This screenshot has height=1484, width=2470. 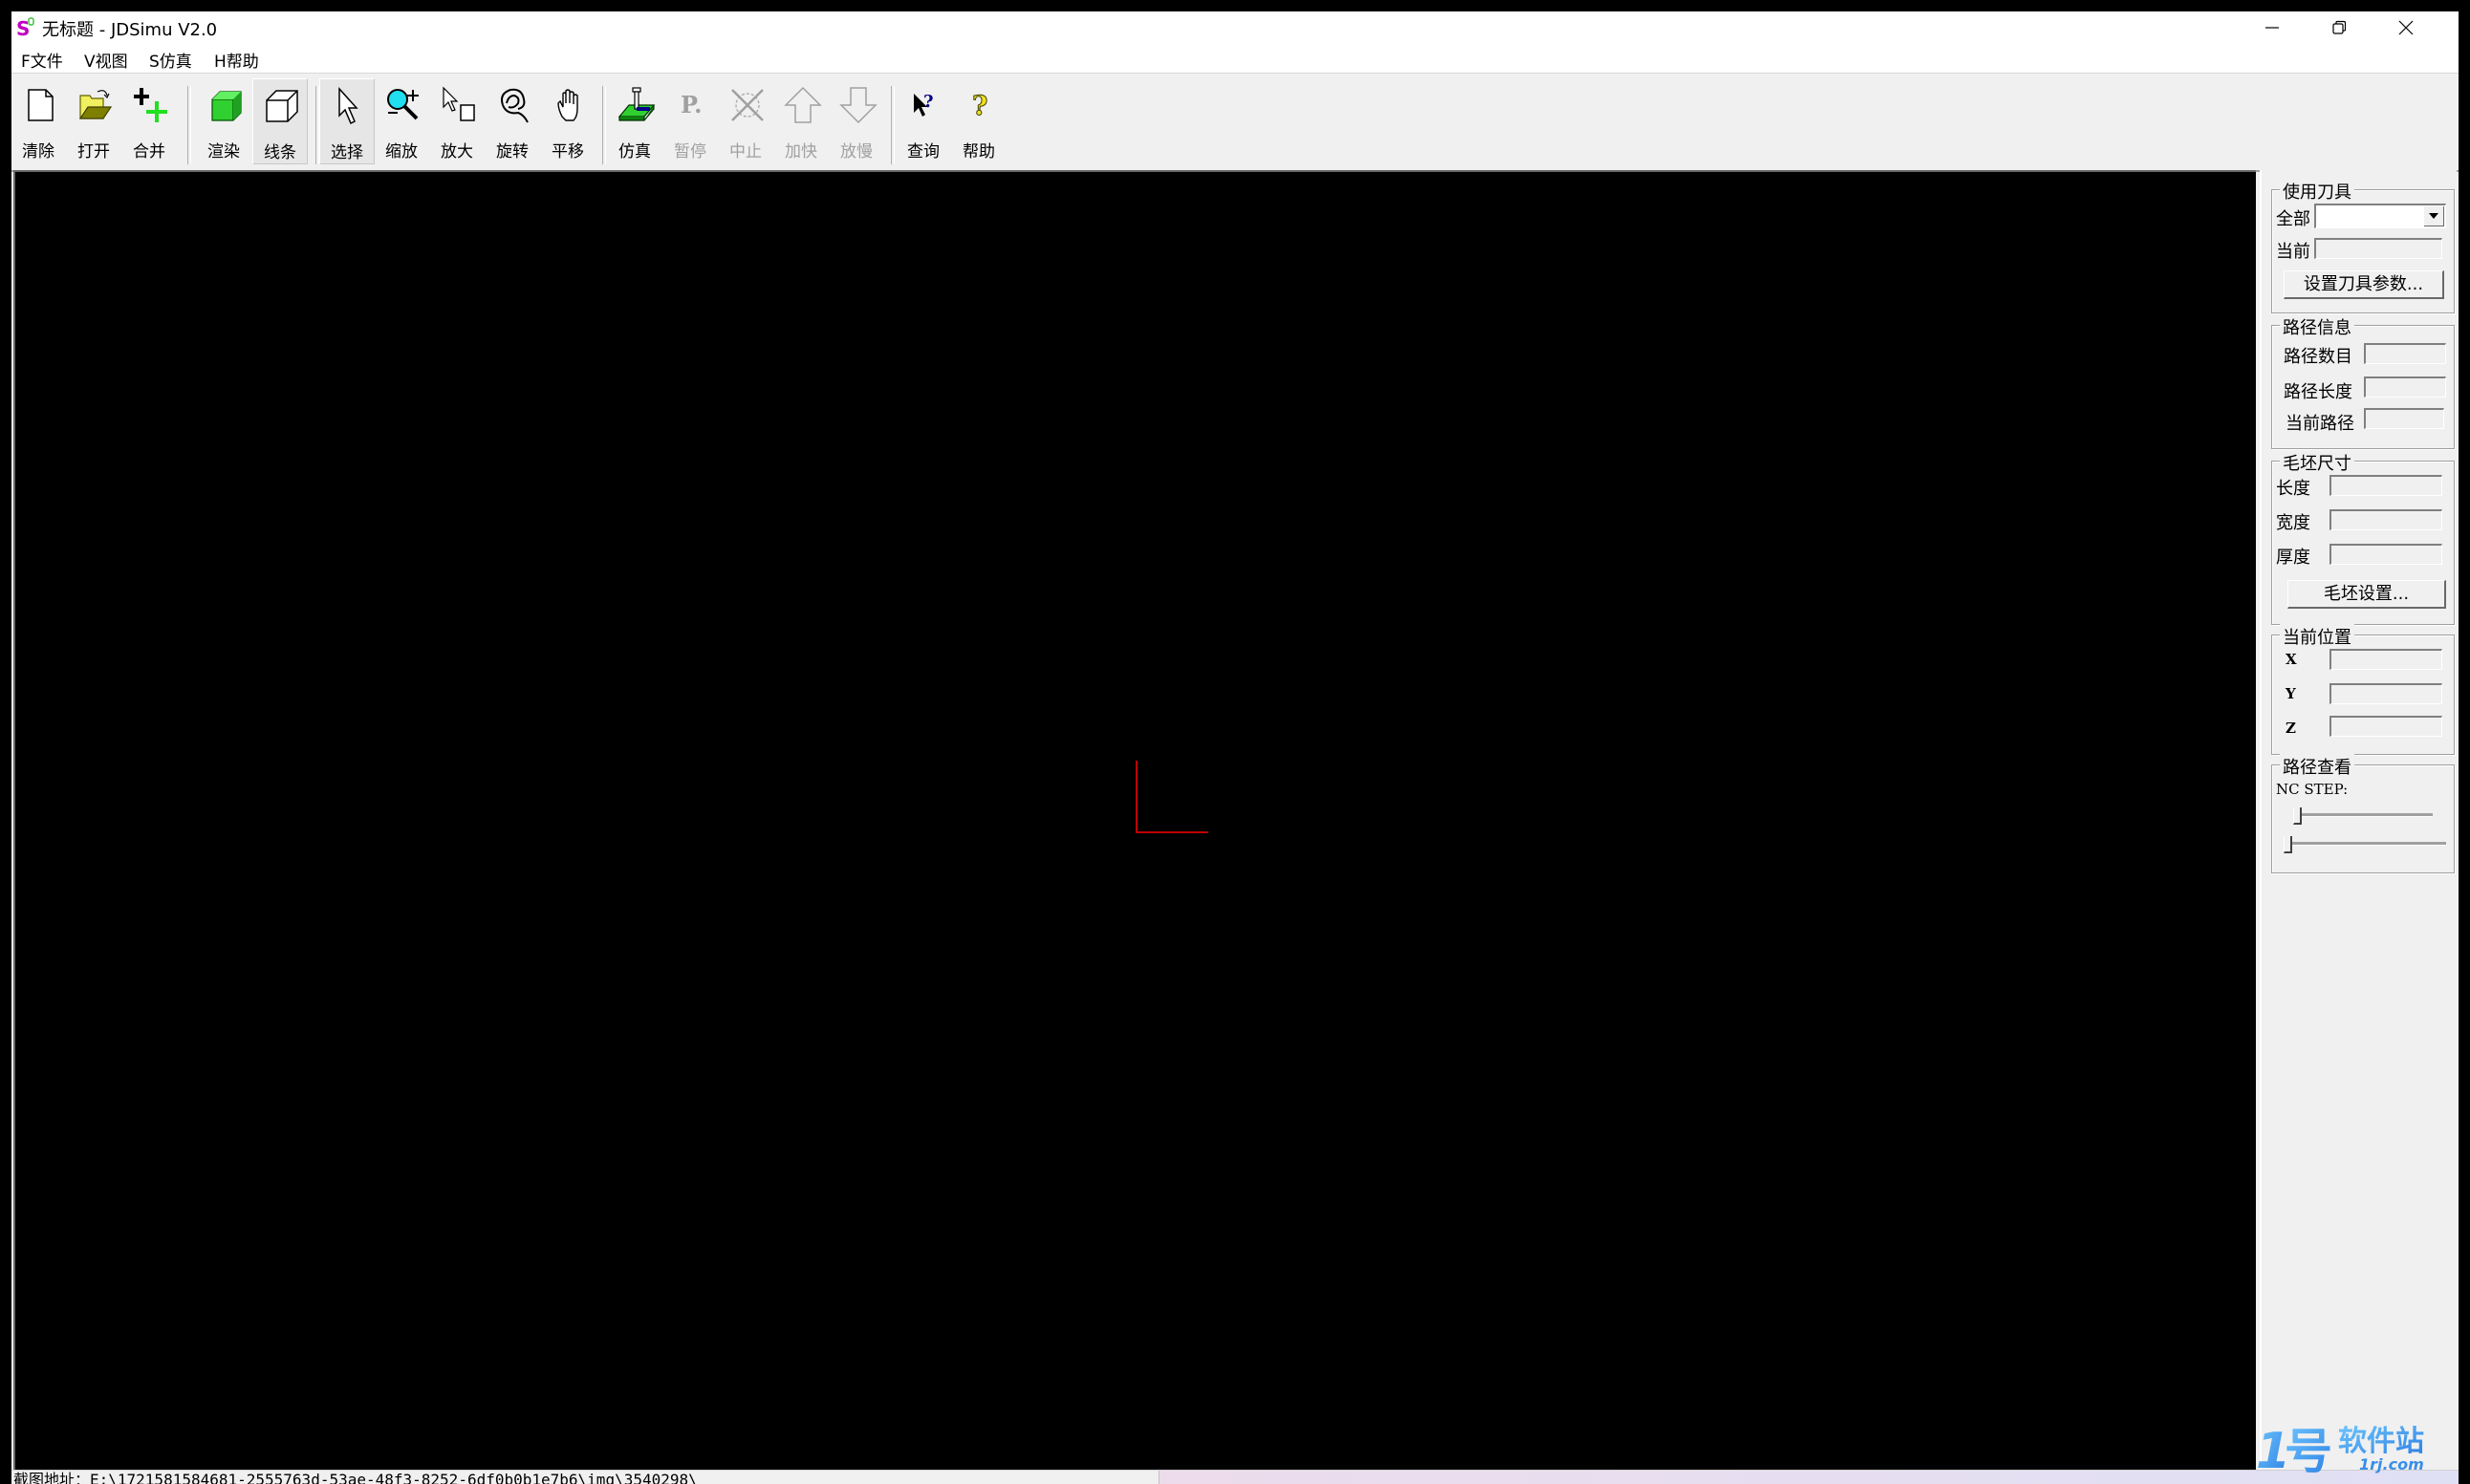 What do you see at coordinates (2380, 216) in the screenshot?
I see `all-tools-dropdown` at bounding box center [2380, 216].